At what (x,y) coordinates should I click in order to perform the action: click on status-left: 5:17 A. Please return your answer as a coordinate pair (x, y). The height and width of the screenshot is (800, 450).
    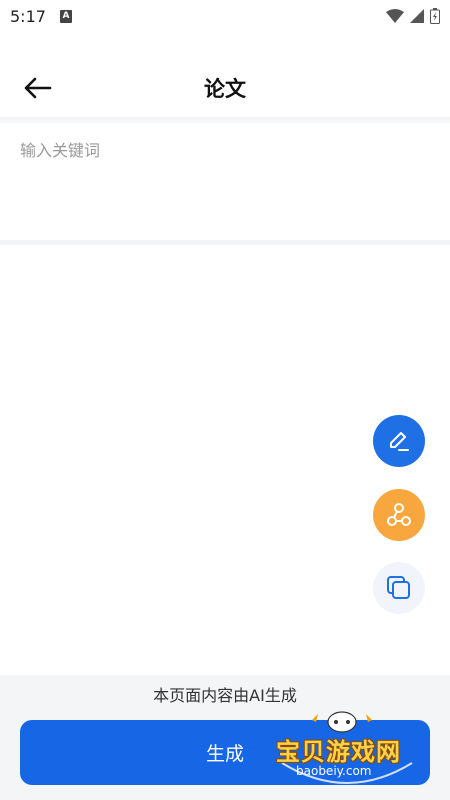
    Looking at the image, I should click on (41, 16).